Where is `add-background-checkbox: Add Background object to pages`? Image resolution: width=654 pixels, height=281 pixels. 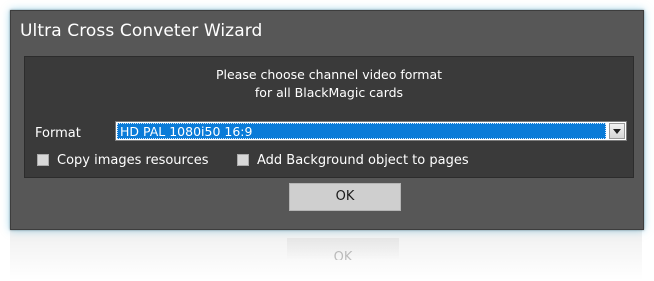
add-background-checkbox: Add Background object to pages is located at coordinates (353, 160).